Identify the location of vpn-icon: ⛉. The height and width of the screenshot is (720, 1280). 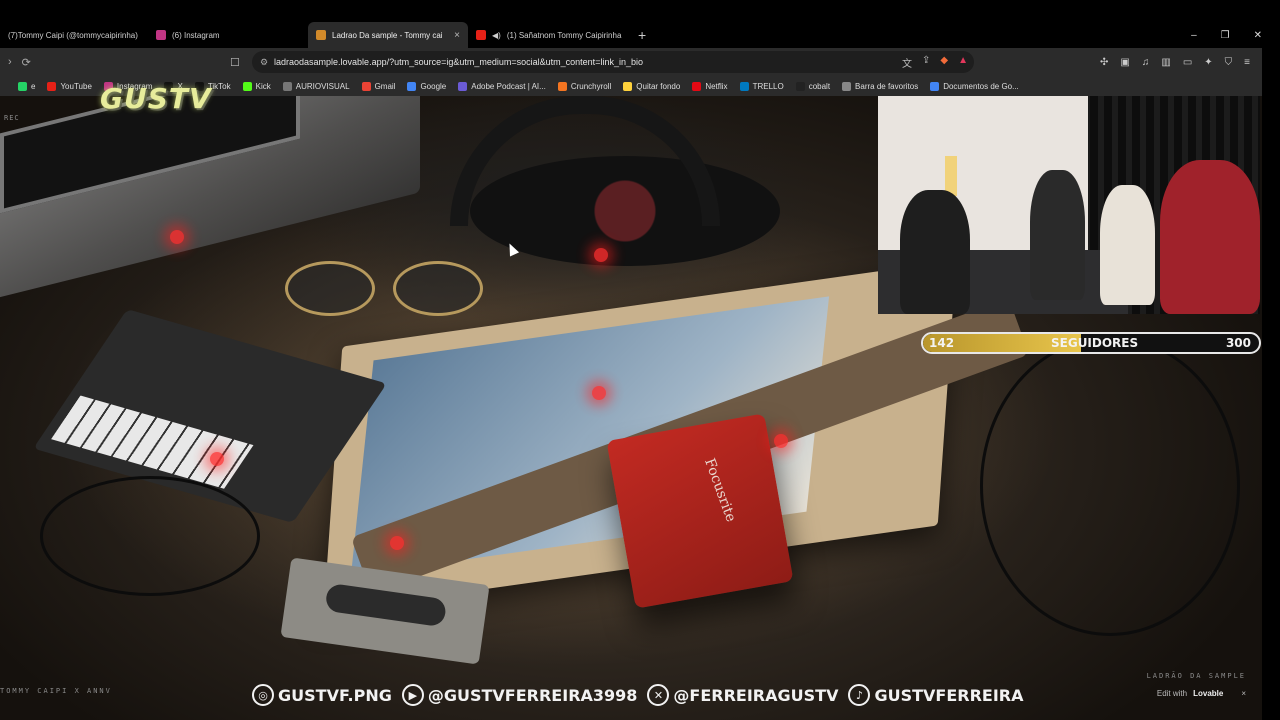
(1229, 62).